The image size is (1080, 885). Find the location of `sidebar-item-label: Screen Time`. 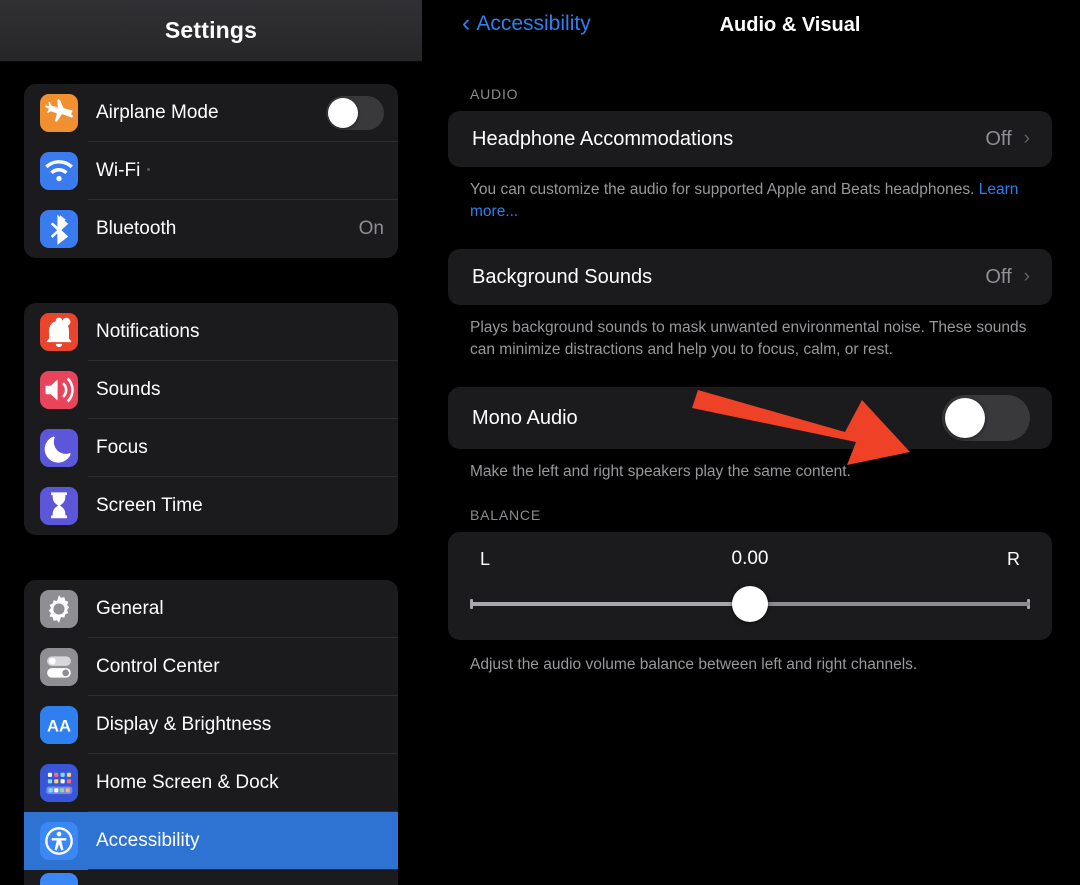

sidebar-item-label: Screen Time is located at coordinates (149, 505).